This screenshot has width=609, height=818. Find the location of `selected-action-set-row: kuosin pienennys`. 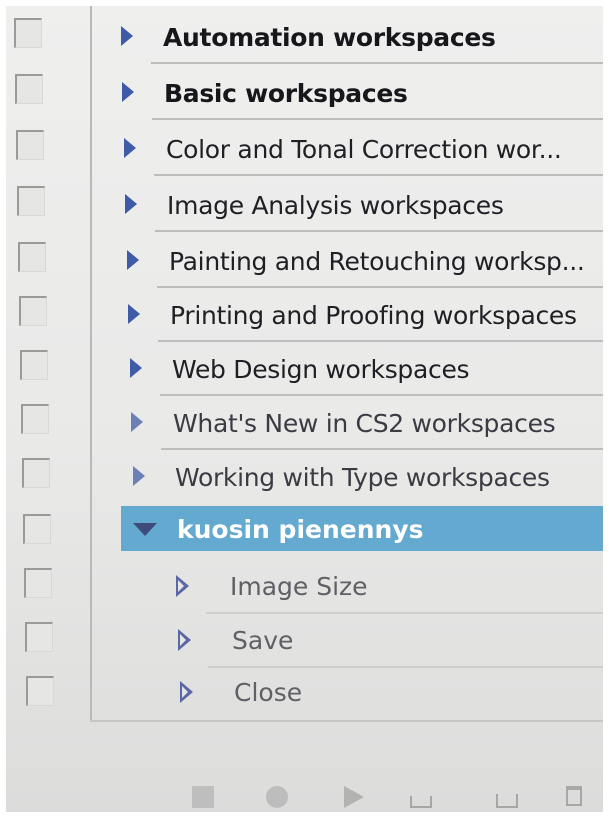

selected-action-set-row: kuosin pienennys is located at coordinates (362, 528).